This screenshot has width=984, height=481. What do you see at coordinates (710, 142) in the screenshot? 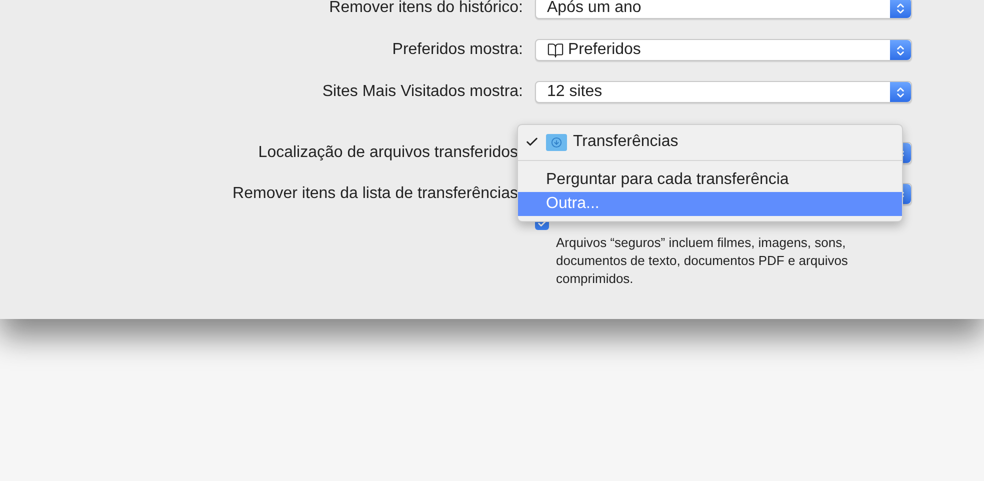
I see `menu-item: Transferências` at bounding box center [710, 142].